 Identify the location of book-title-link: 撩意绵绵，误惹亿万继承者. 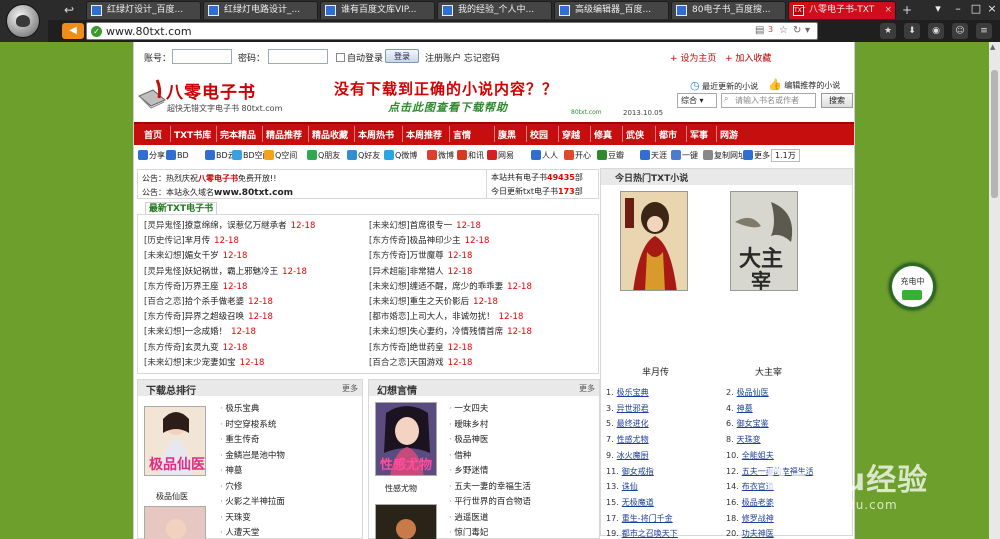
(236, 226).